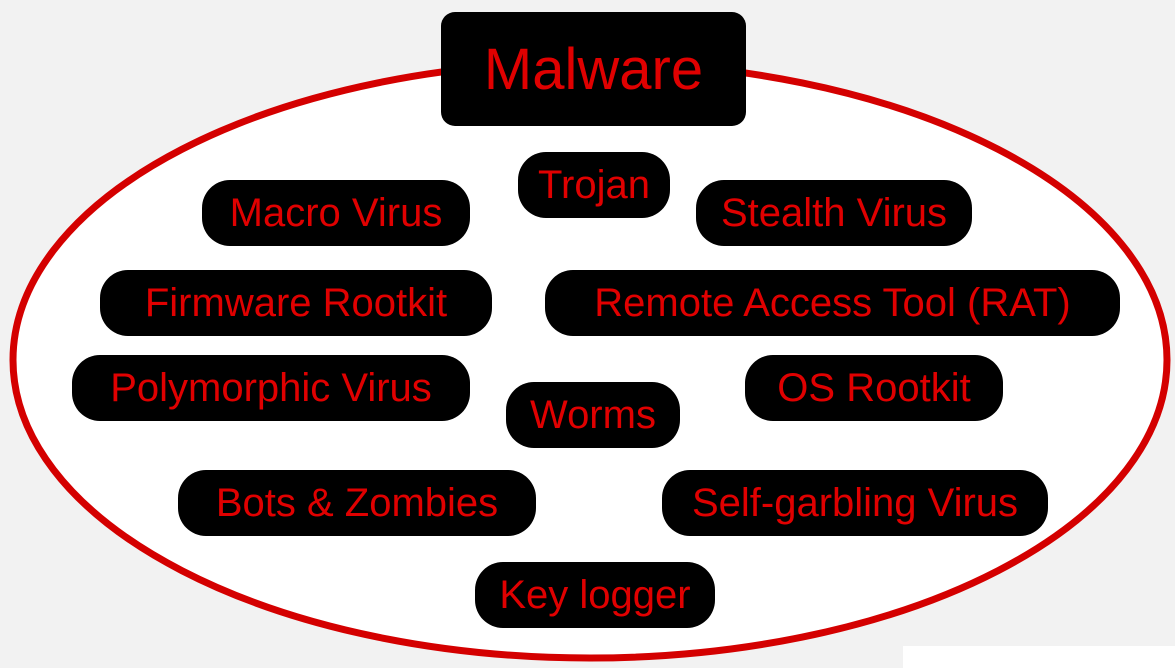 The height and width of the screenshot is (668, 1175). Describe the element at coordinates (832, 303) in the screenshot. I see `node-remote-access-tool: Remote Access Tool (RAT)` at that location.